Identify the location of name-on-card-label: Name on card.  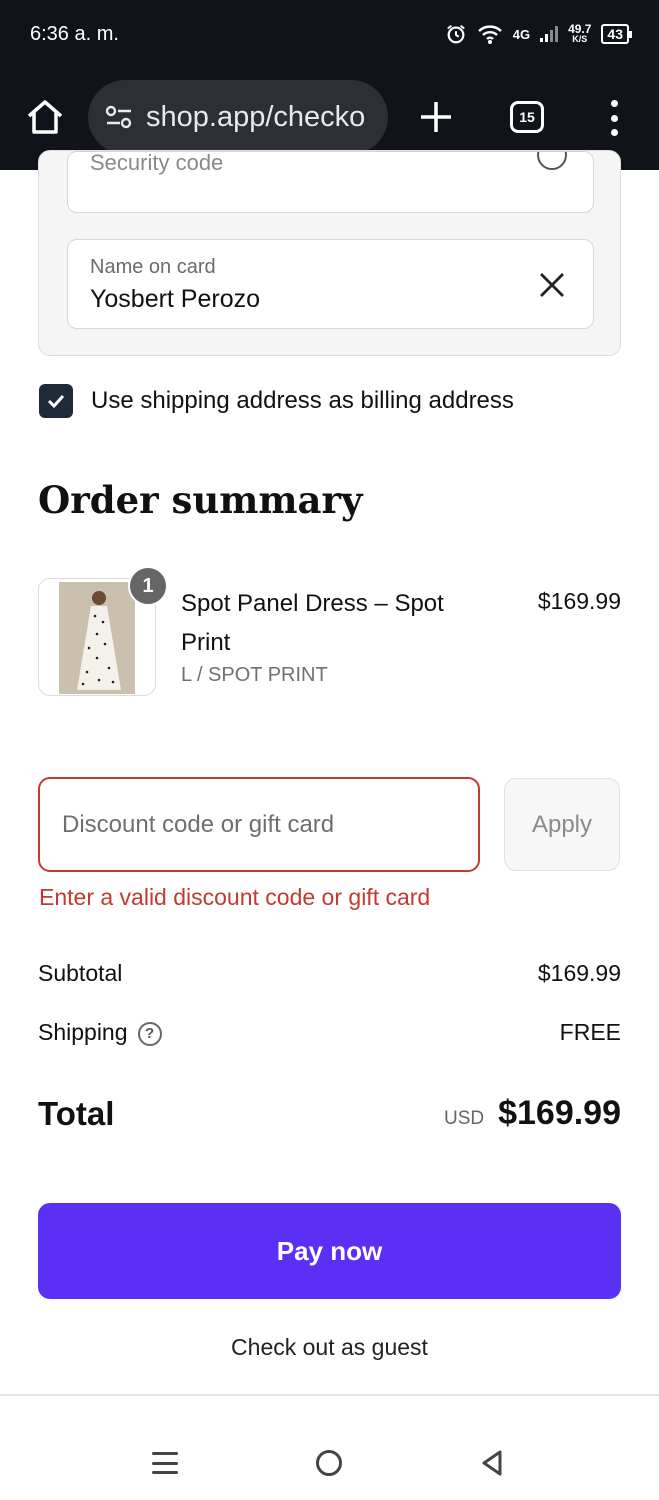
(153, 267).